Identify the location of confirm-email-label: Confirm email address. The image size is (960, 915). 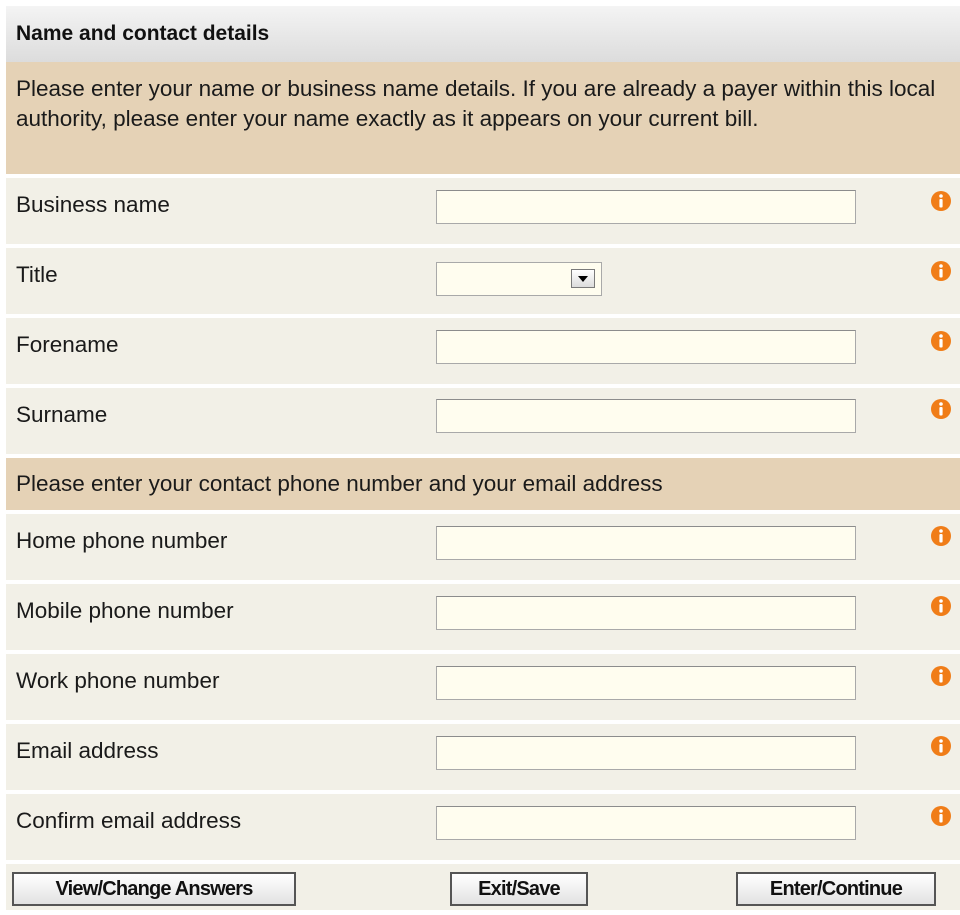
(129, 820).